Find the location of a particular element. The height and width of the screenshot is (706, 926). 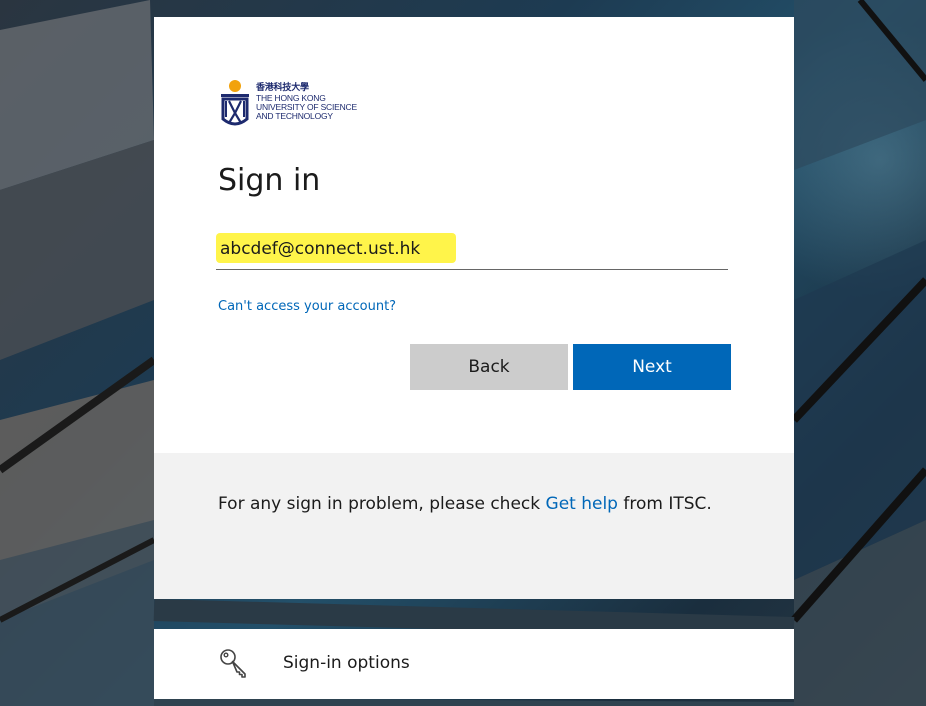

help-text-after: from ITSC. is located at coordinates (664, 504).